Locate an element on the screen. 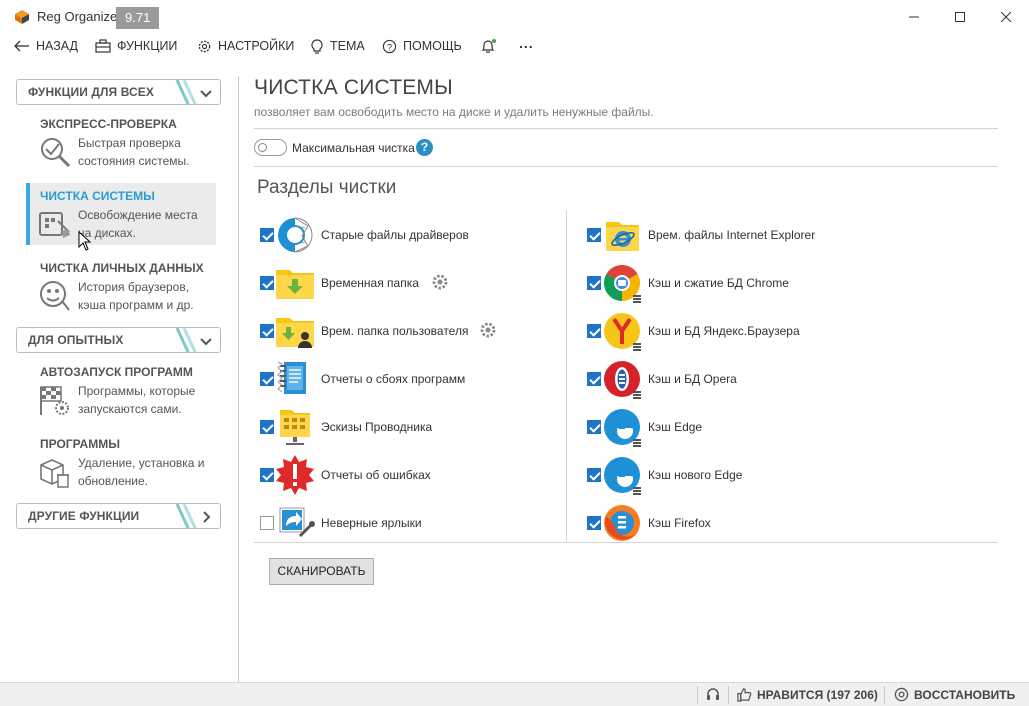 Image resolution: width=1029 pixels, height=706 pixels. list-item-new-edge: Кэш нового Edge is located at coordinates (787, 474).